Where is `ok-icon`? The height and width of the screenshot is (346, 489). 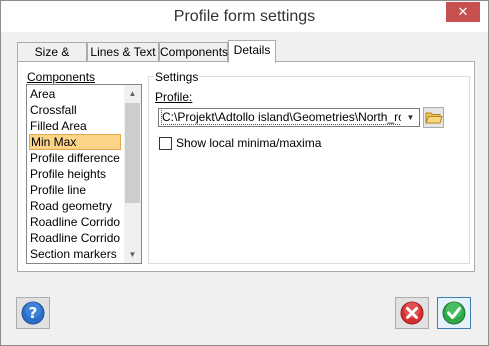
ok-icon is located at coordinates (454, 313).